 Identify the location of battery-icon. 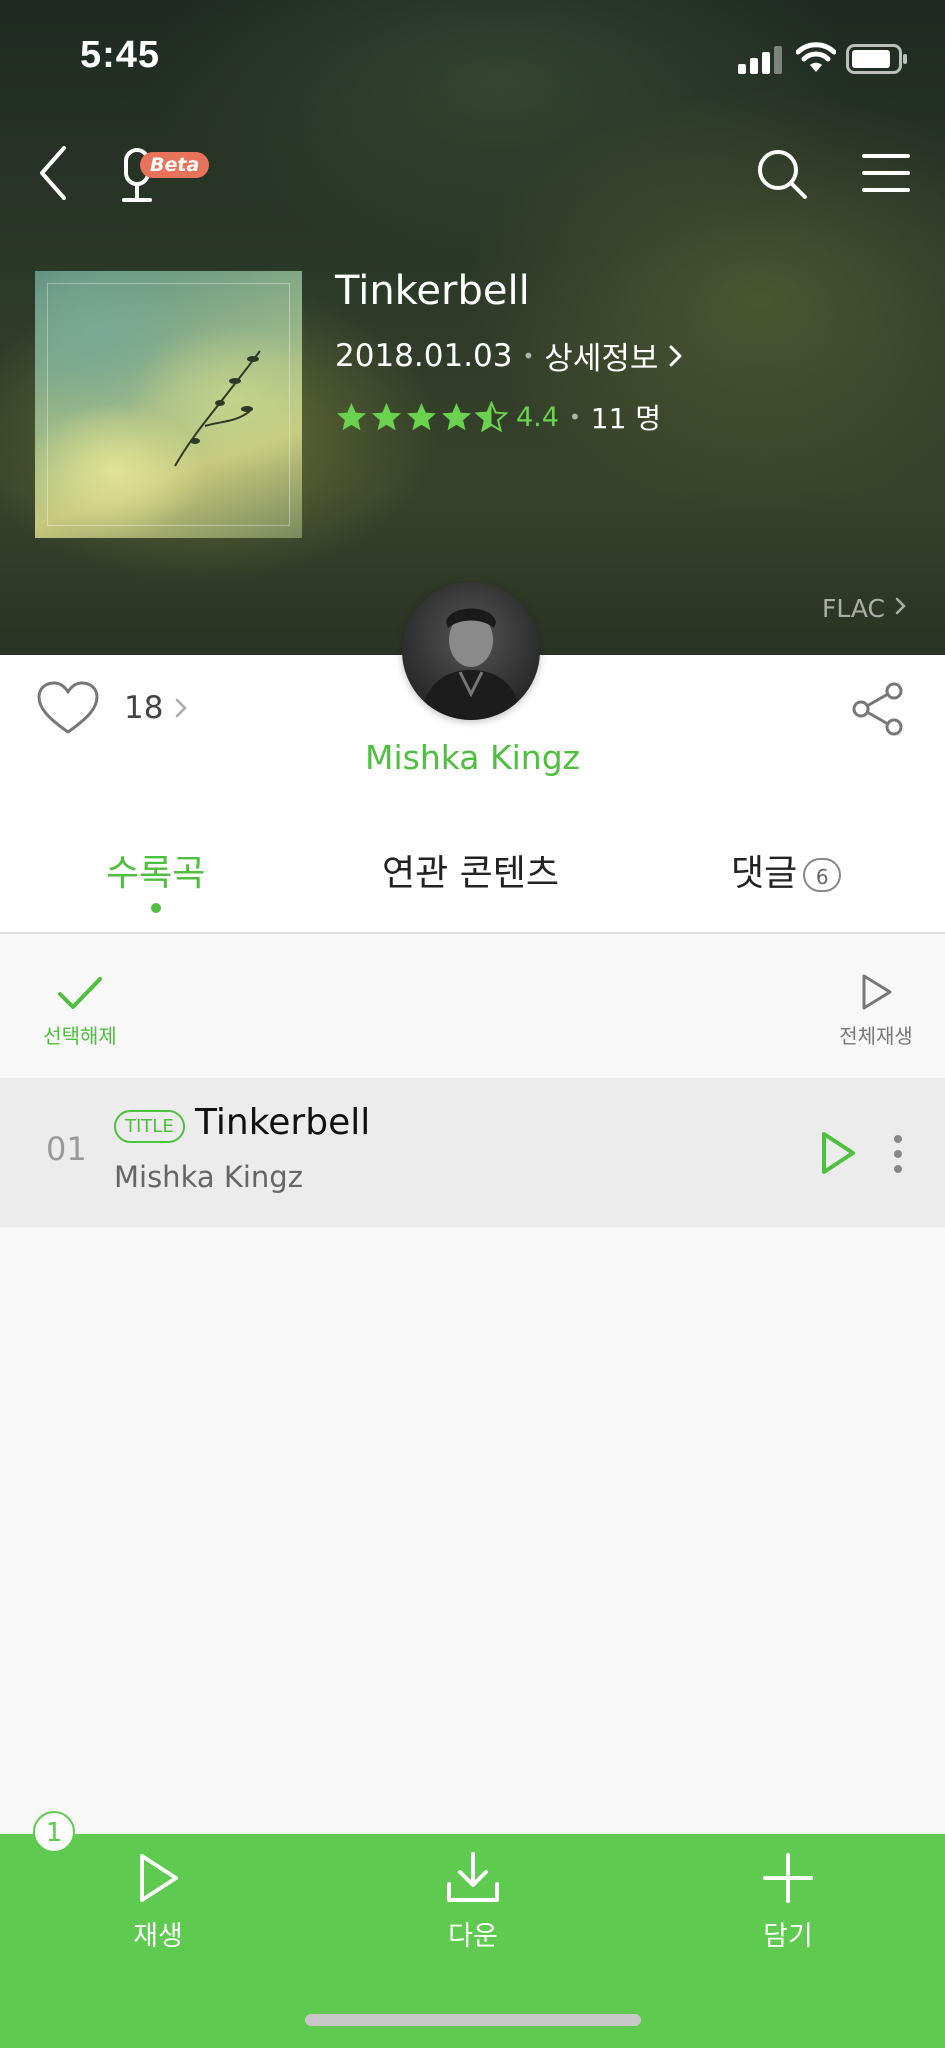
(876, 59).